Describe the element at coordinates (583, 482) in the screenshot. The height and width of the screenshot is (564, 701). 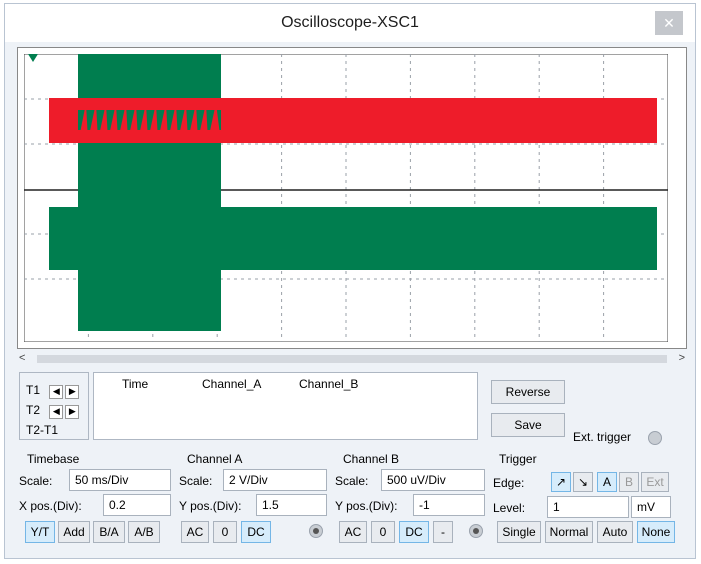
I see `edge-falling-icon: ↘` at that location.